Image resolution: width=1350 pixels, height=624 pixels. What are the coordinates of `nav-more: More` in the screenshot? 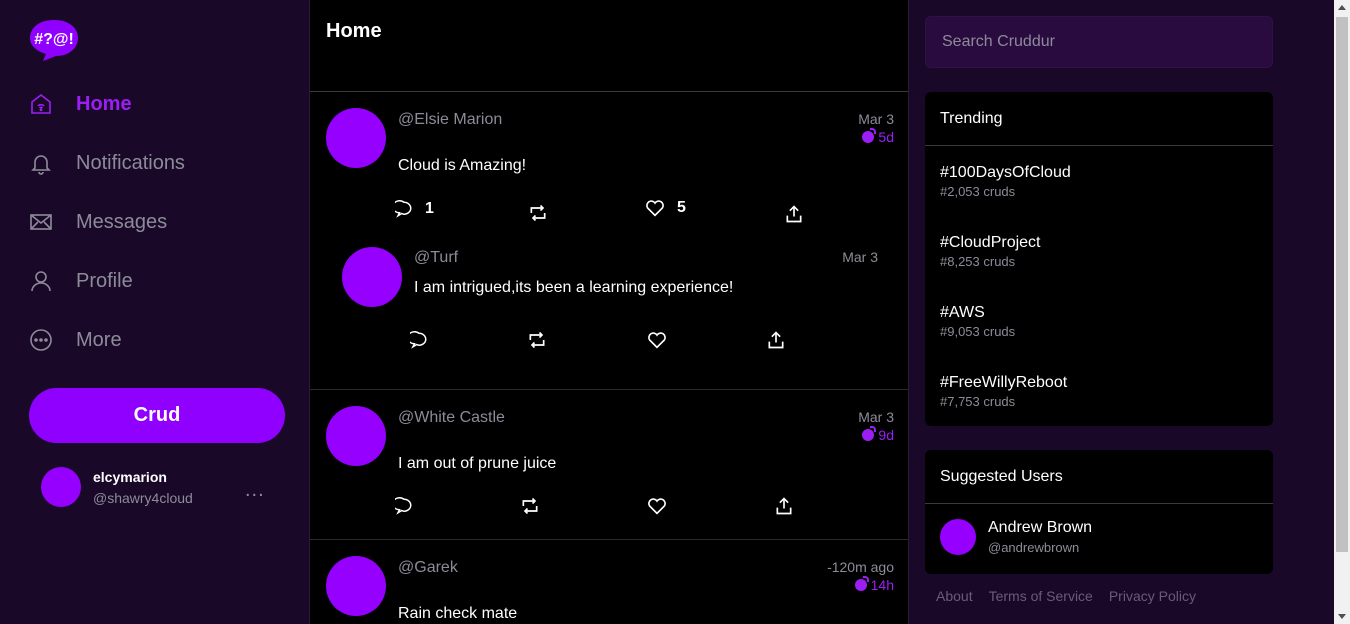 It's located at (75, 340).